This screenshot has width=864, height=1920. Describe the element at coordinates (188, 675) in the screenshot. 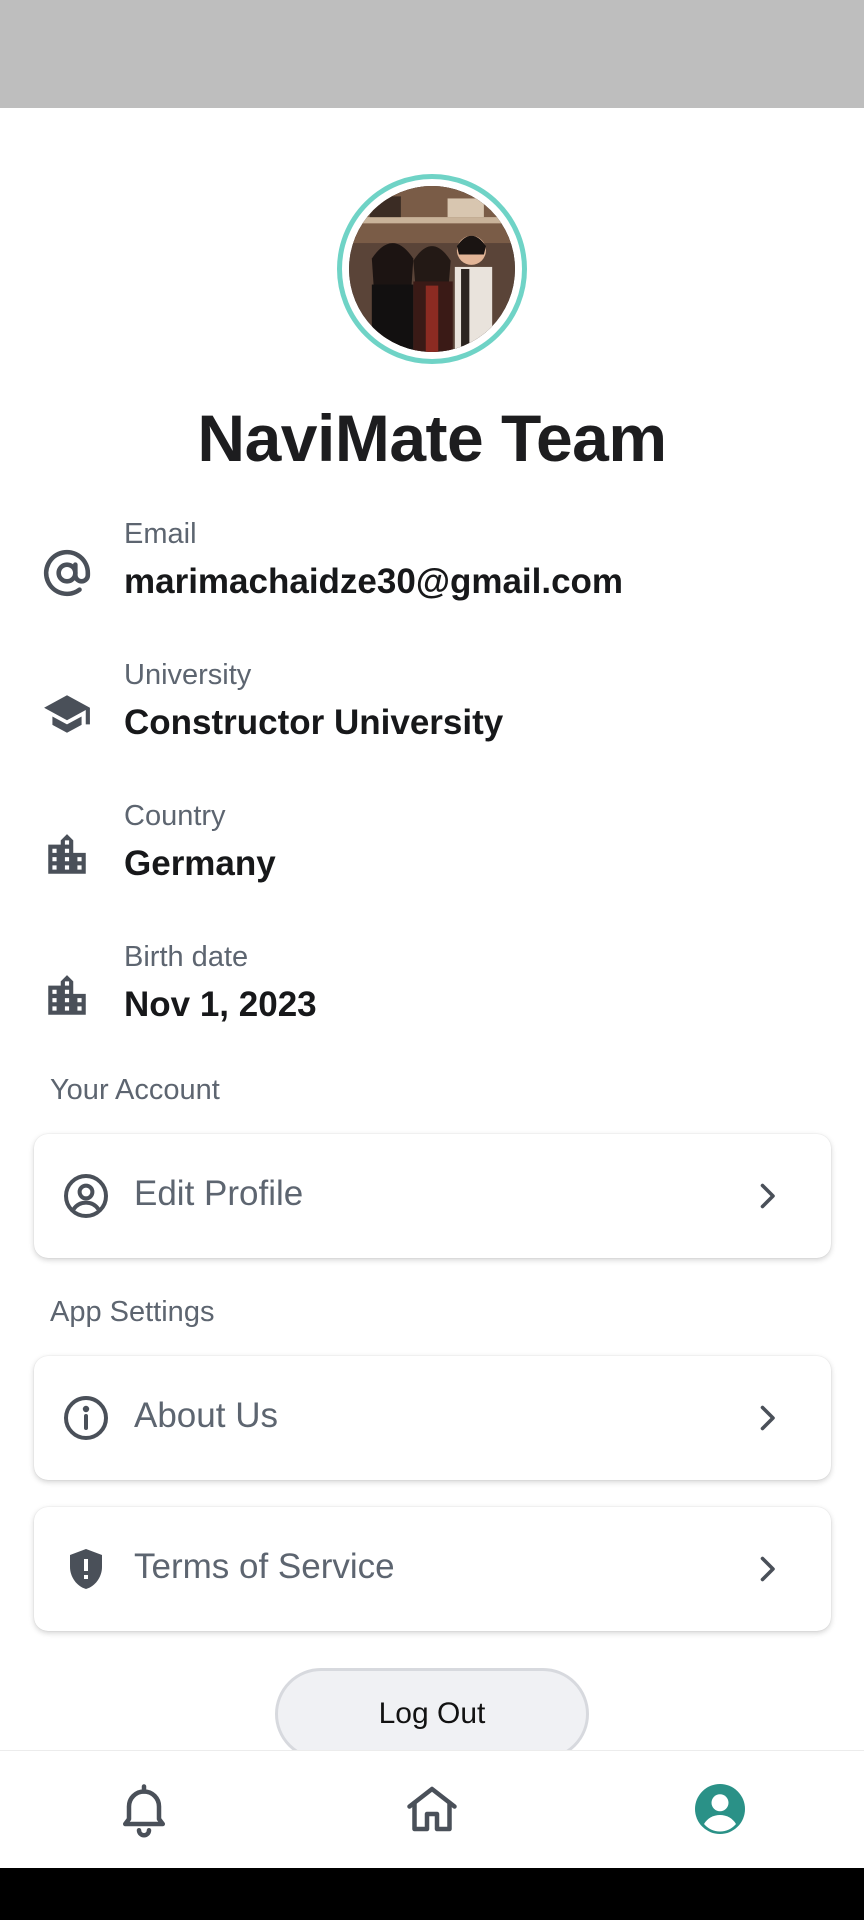

I see `university-label: University` at that location.